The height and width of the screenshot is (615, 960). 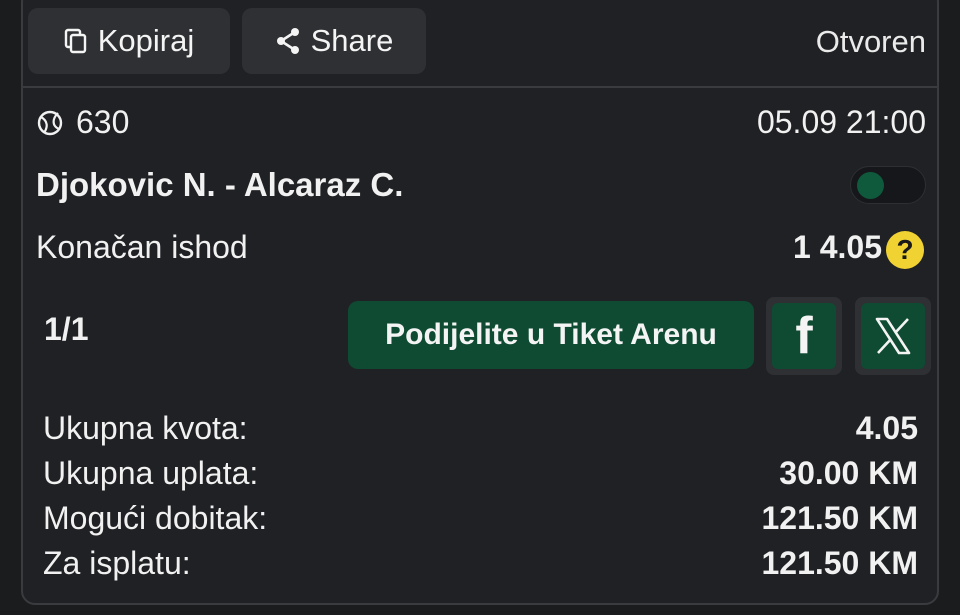 I want to click on event-code-value: 630, so click(x=103, y=122).